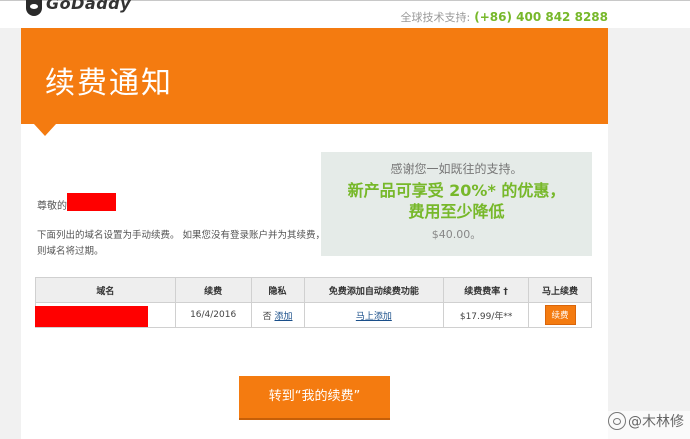 Image resolution: width=690 pixels, height=439 pixels. I want to click on table-header-row: 域名 续费 隐私 免费添加自动续费功能 续费费率 † 马上续费, so click(313, 290).